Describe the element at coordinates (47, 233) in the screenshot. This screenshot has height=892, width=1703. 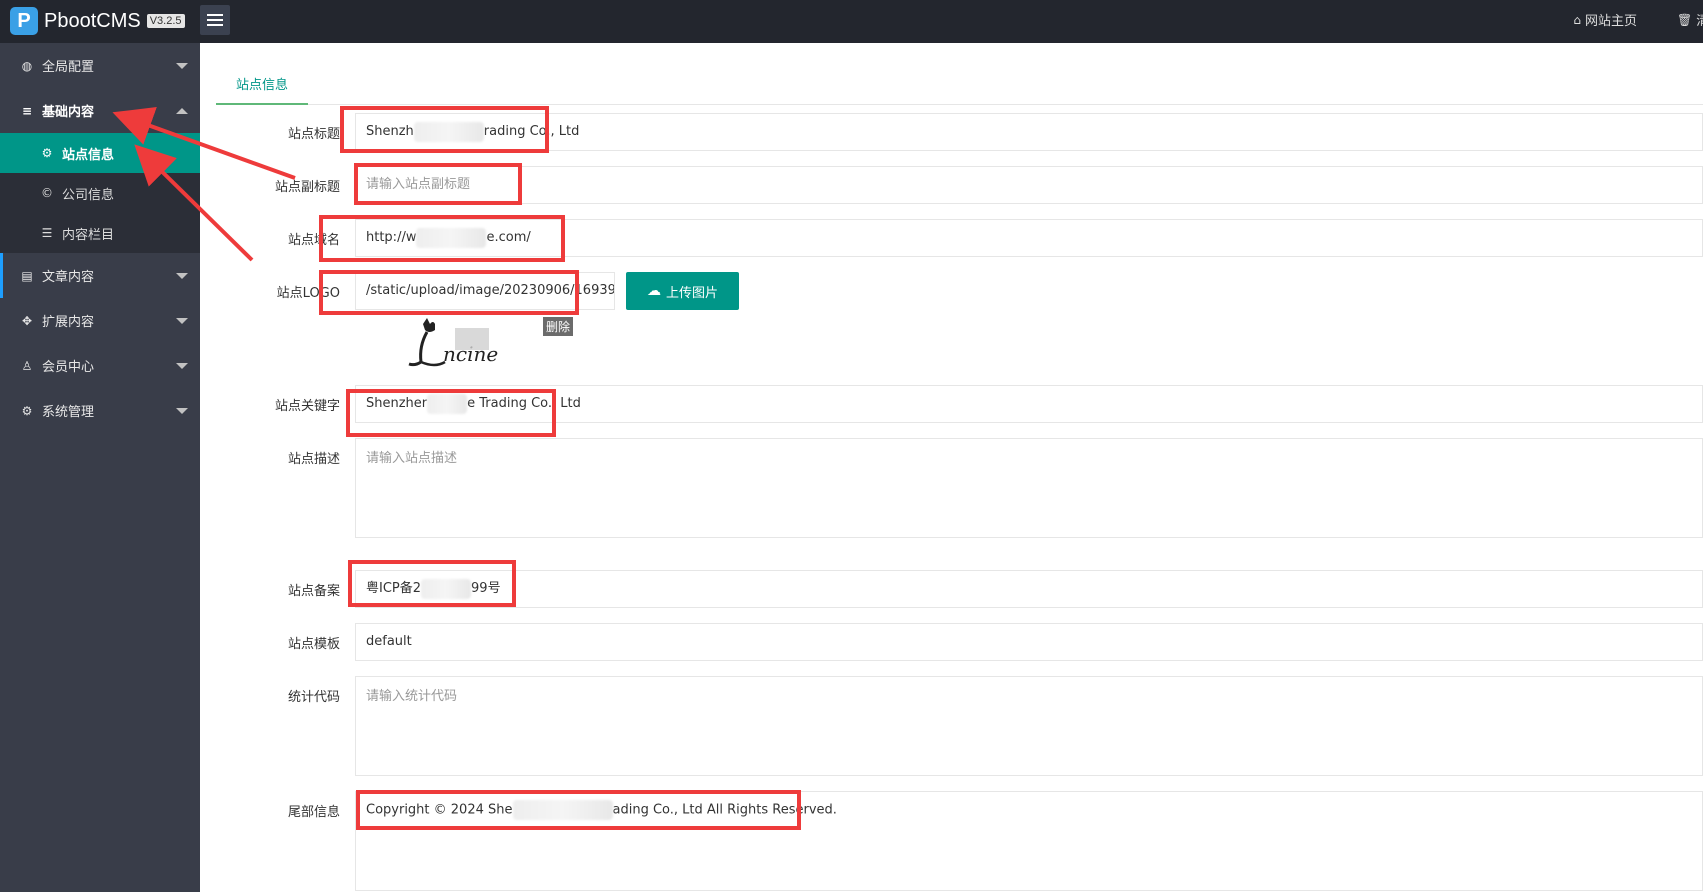
I see `list-icon: ☰` at that location.